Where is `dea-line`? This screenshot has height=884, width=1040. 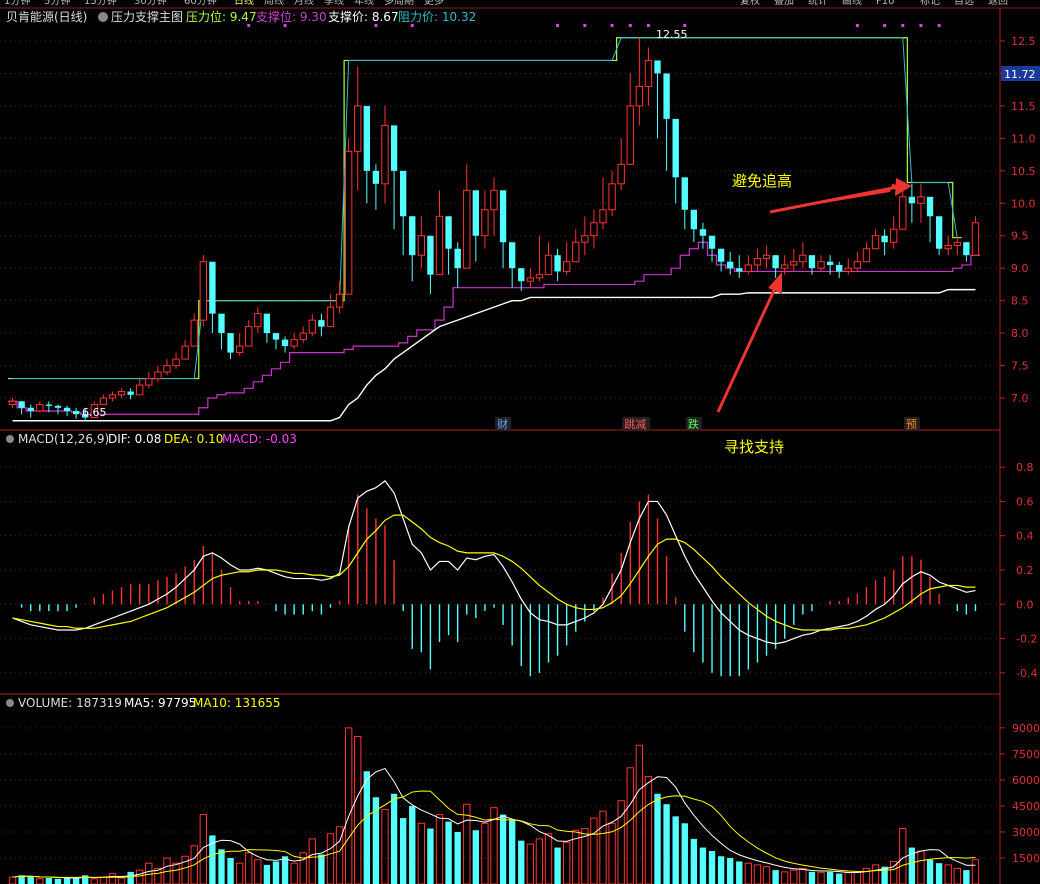
dea-line is located at coordinates (494, 572).